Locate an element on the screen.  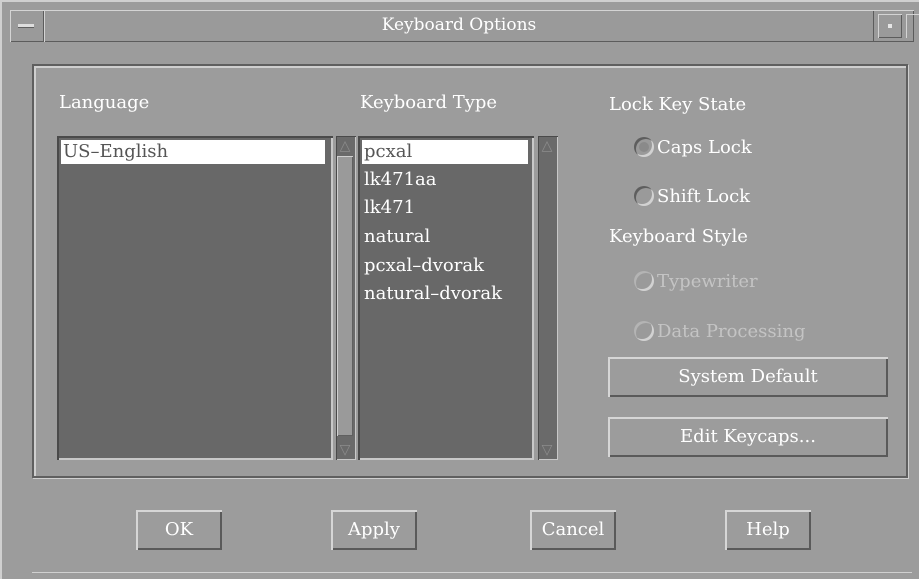
lock-key-state-label: Lock Key State is located at coordinates (678, 104).